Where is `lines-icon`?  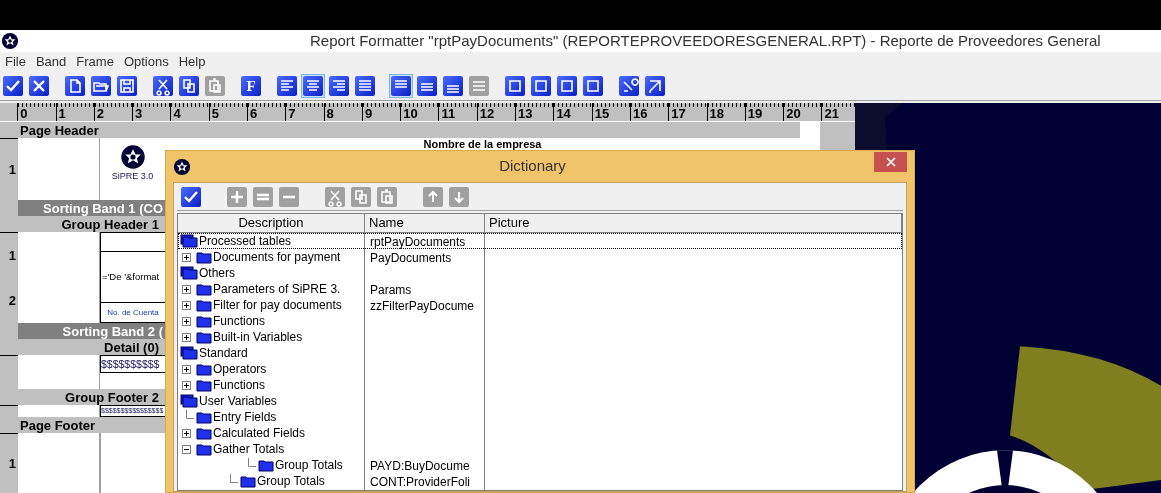 lines-icon is located at coordinates (453, 86).